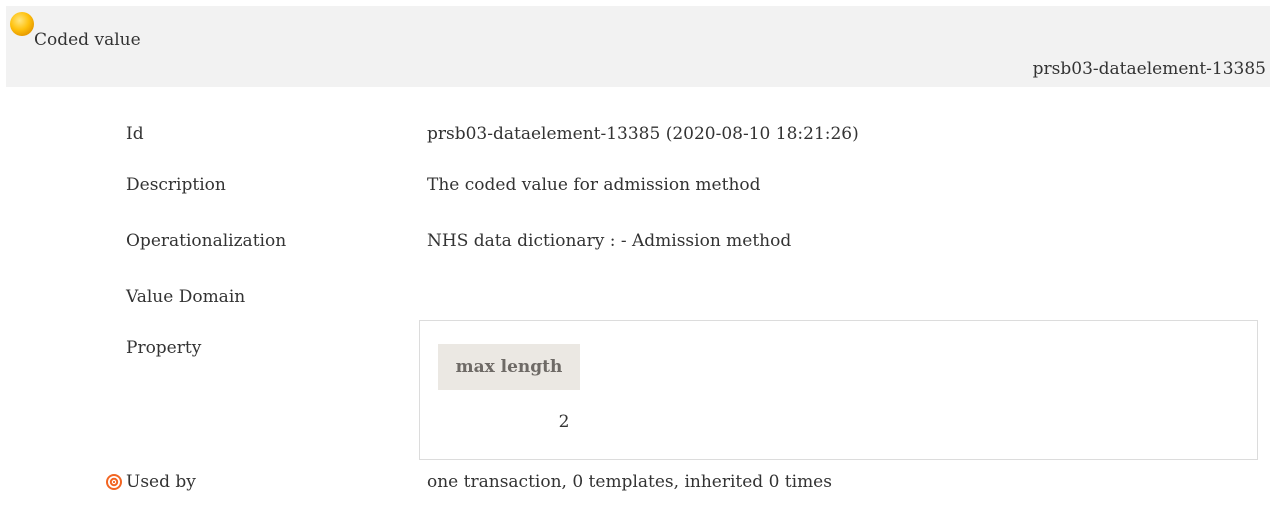 The image size is (1270, 506). Describe the element at coordinates (176, 185) in the screenshot. I see `description-label: Description` at that location.